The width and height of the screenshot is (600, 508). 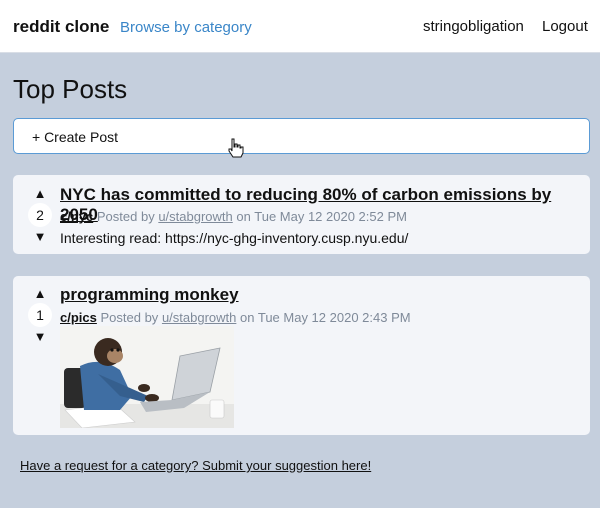 I want to click on vote-widget: ▲ 1 ▼, so click(x=40, y=315).